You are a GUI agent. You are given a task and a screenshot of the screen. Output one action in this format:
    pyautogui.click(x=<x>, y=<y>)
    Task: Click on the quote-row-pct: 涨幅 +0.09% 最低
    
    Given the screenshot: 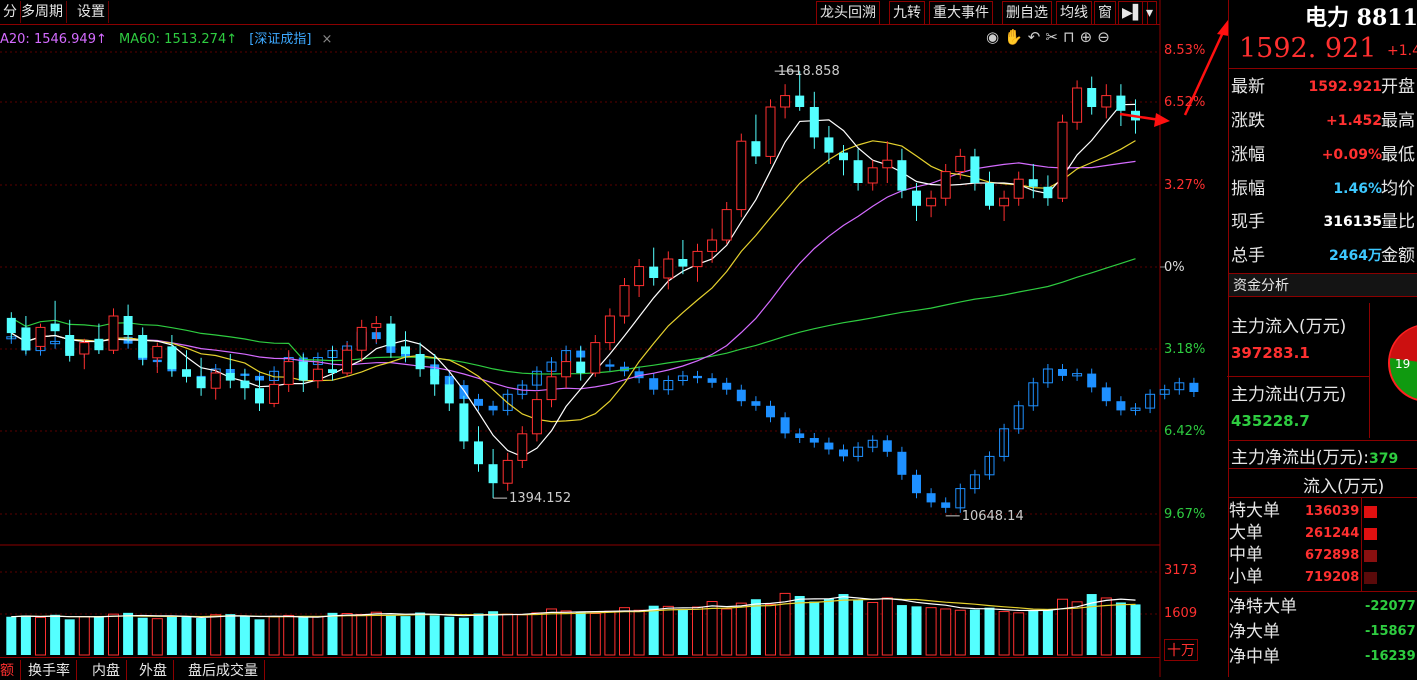 What is the action you would take?
    pyautogui.click(x=1324, y=155)
    